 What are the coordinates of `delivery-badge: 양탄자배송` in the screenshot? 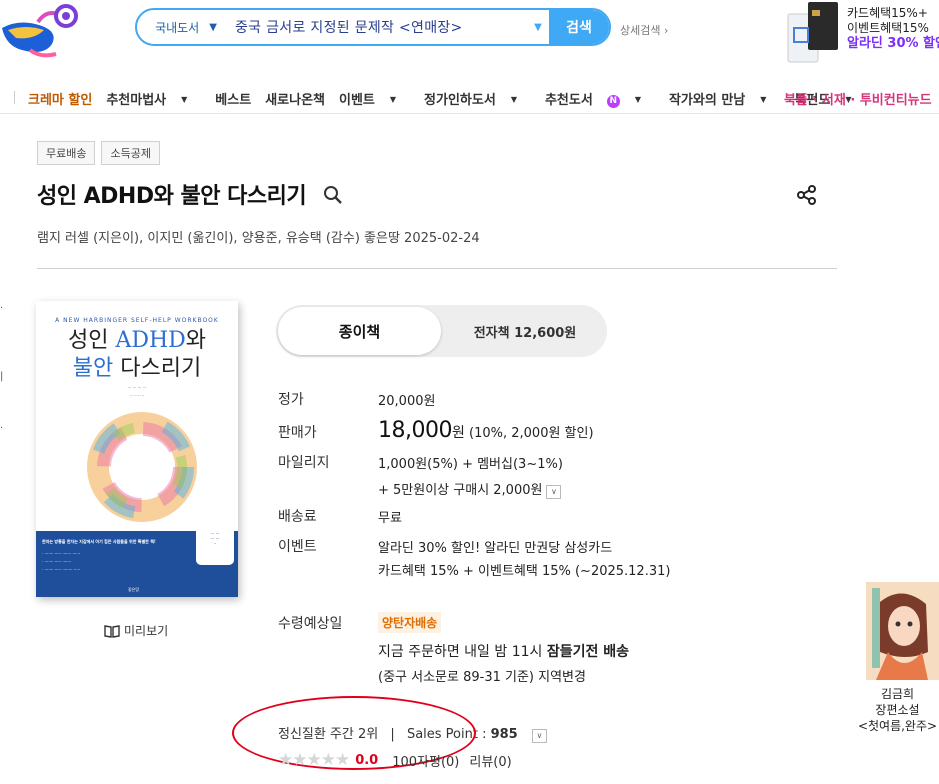 It's located at (410, 622).